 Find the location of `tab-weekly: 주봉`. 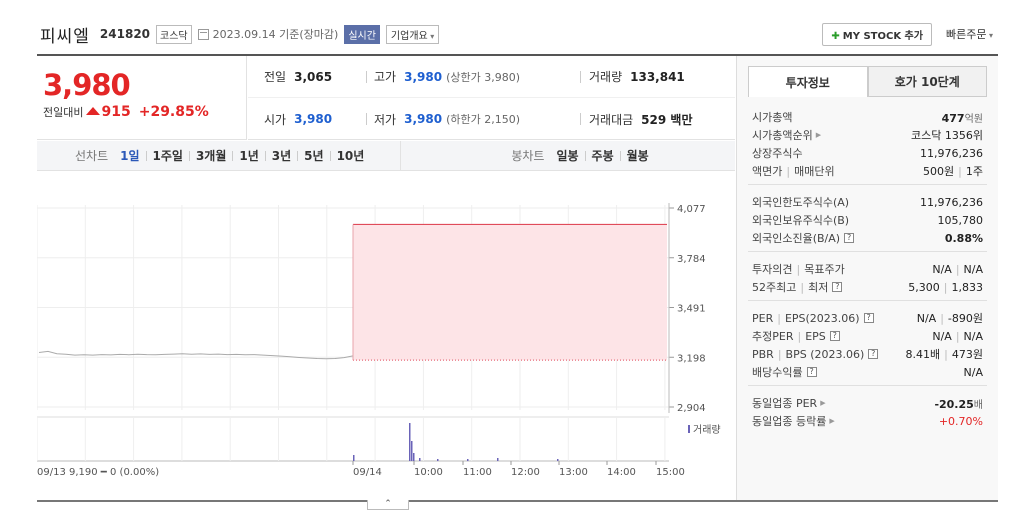

tab-weekly: 주봉 is located at coordinates (603, 155).